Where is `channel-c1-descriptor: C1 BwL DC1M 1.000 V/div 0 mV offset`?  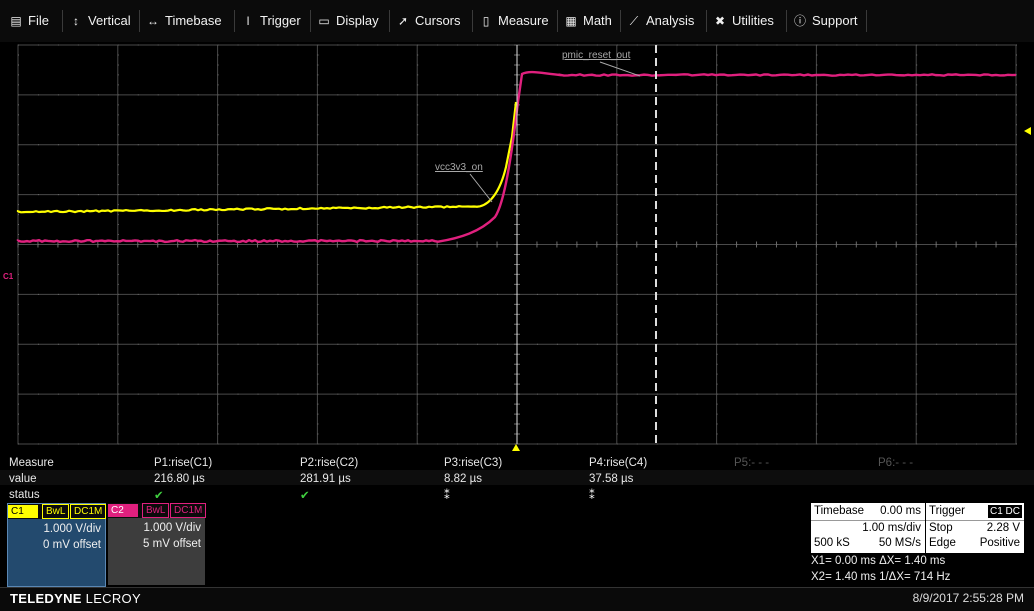
channel-c1-descriptor: C1 BwL DC1M 1.000 V/div 0 mV offset is located at coordinates (56, 545).